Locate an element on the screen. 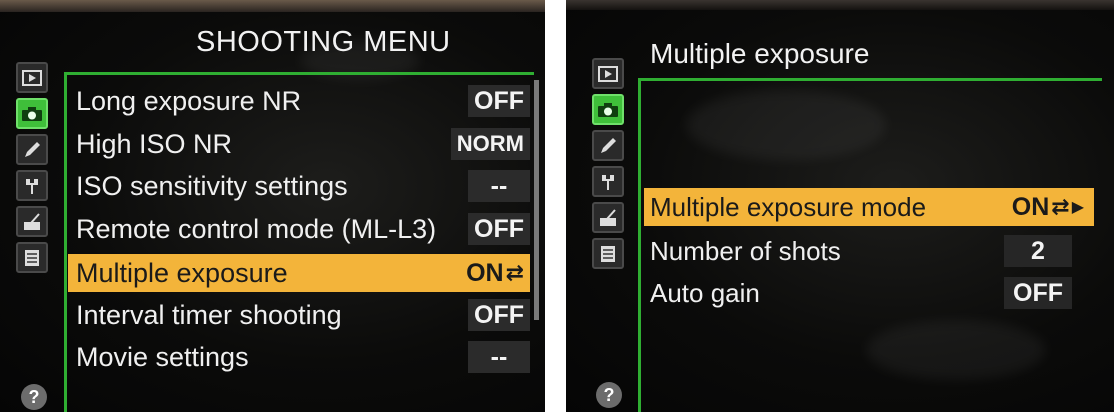  menu-item-label: High ISO NR is located at coordinates (154, 143).